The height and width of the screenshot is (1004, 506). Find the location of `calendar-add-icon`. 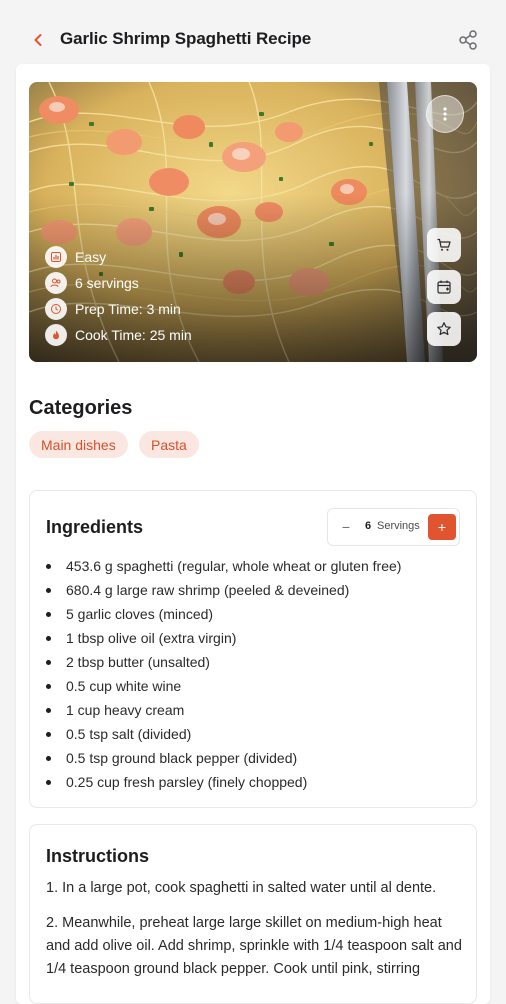

calendar-add-icon is located at coordinates (444, 287).